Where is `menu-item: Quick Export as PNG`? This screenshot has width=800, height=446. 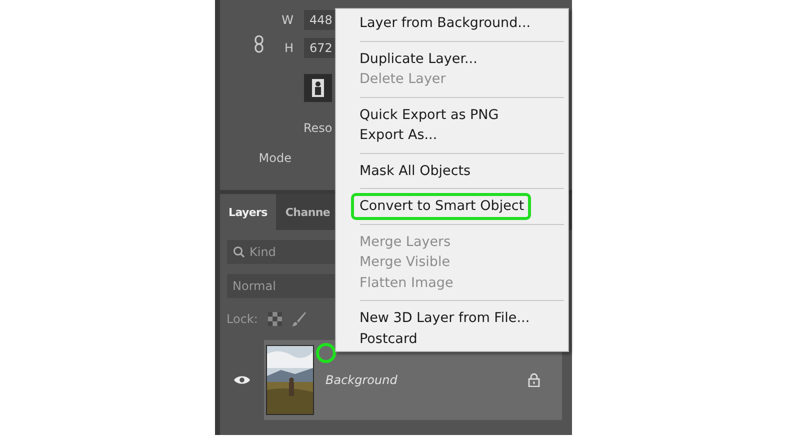 menu-item: Quick Export as PNG is located at coordinates (464, 114).